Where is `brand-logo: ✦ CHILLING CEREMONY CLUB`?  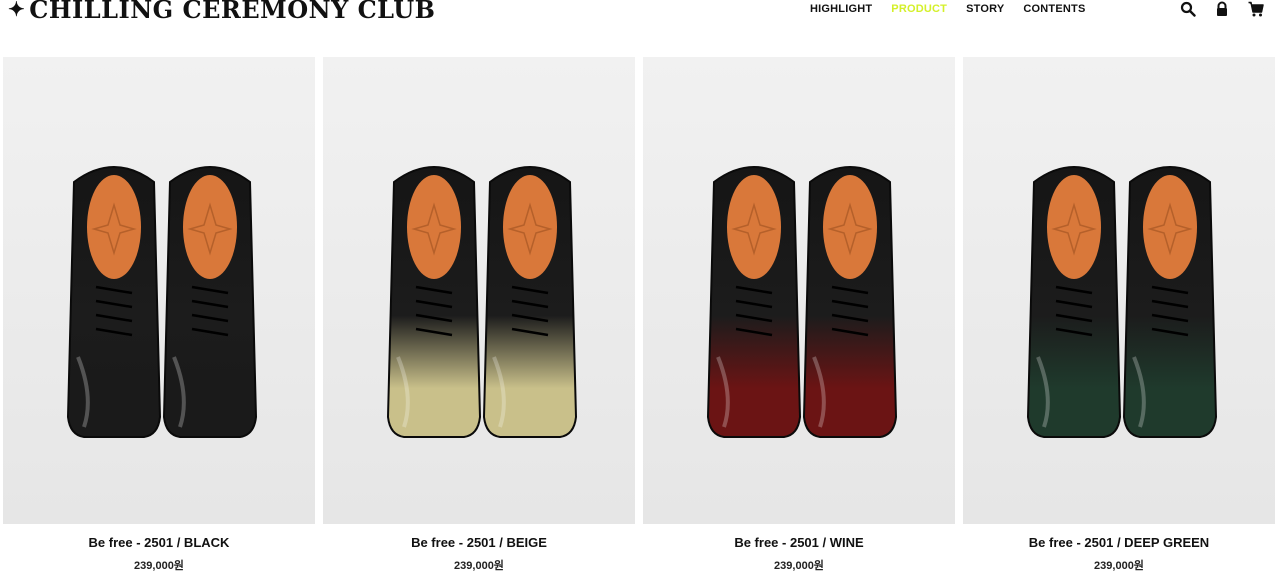 brand-logo: ✦ CHILLING CEREMONY CLUB is located at coordinates (221, 12).